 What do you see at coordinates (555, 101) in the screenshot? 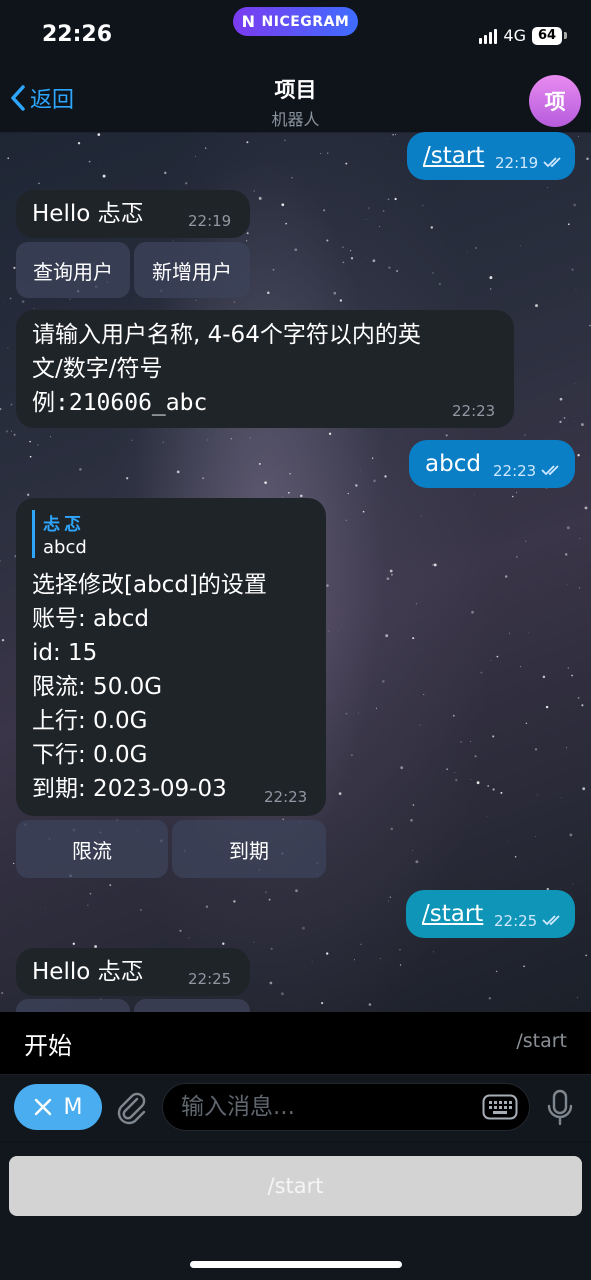
I see `avatar: 项` at bounding box center [555, 101].